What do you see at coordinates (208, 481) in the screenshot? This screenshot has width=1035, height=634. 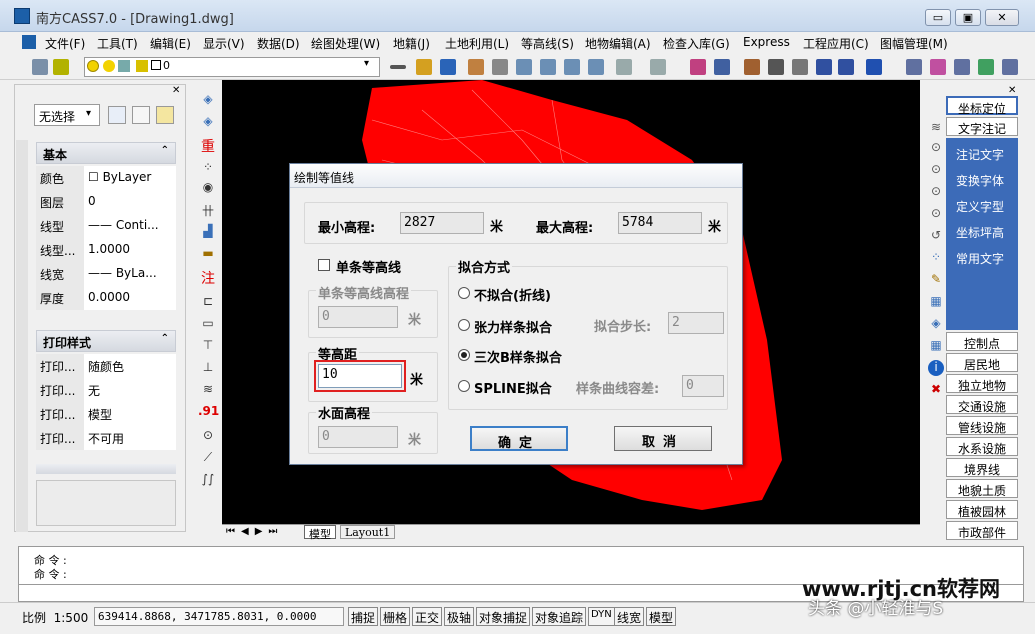 I see `curve-icon: ∫∫` at bounding box center [208, 481].